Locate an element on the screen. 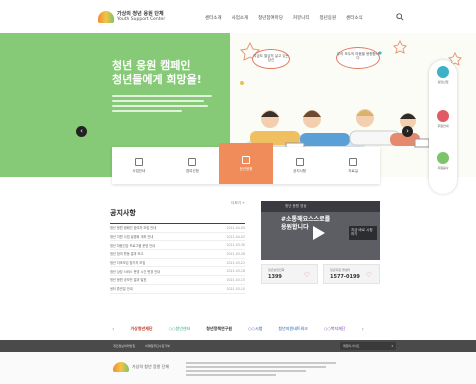 The width and height of the screenshot is (476, 384). video-top-label: 청년 응원 영상 is located at coordinates (296, 206).